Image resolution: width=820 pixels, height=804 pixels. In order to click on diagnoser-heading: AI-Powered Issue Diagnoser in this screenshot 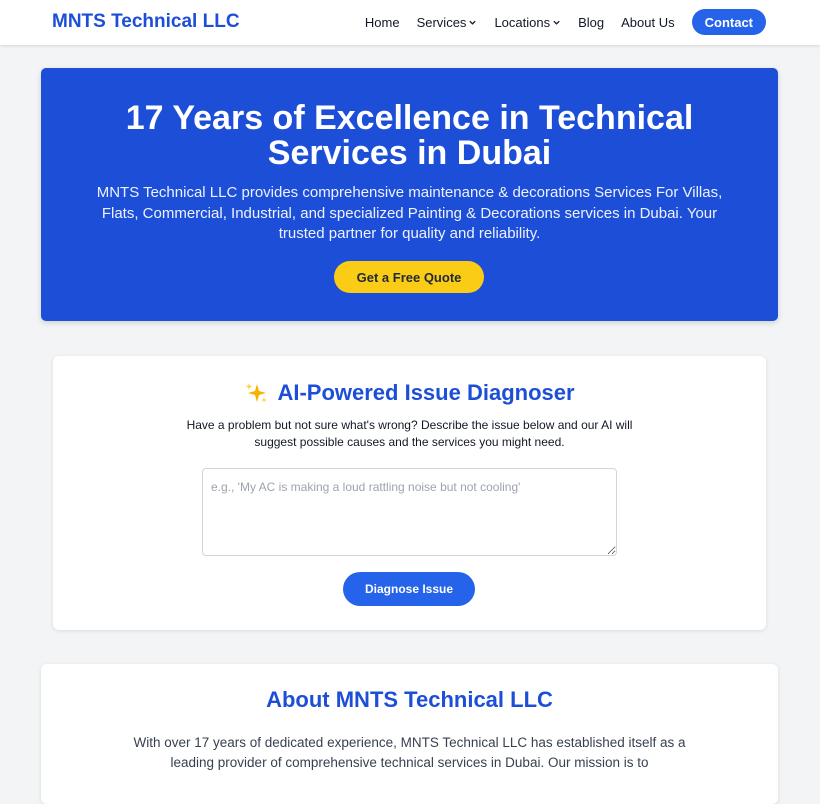, I will do `click(409, 393)`.